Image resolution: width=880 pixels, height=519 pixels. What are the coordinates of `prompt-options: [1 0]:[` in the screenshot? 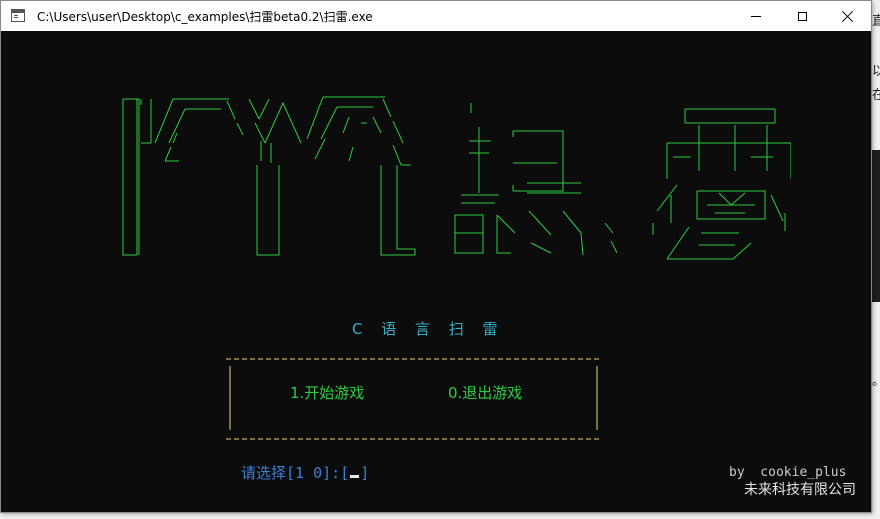 It's located at (318, 473).